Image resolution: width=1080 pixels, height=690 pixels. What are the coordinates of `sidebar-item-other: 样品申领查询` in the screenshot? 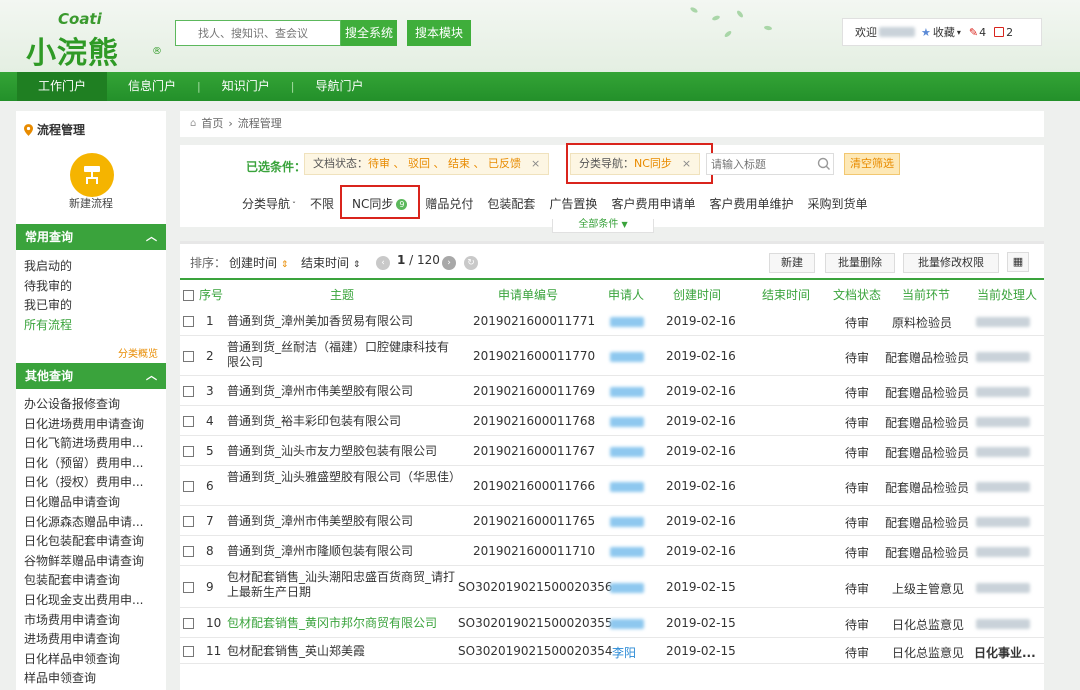 It's located at (94, 679).